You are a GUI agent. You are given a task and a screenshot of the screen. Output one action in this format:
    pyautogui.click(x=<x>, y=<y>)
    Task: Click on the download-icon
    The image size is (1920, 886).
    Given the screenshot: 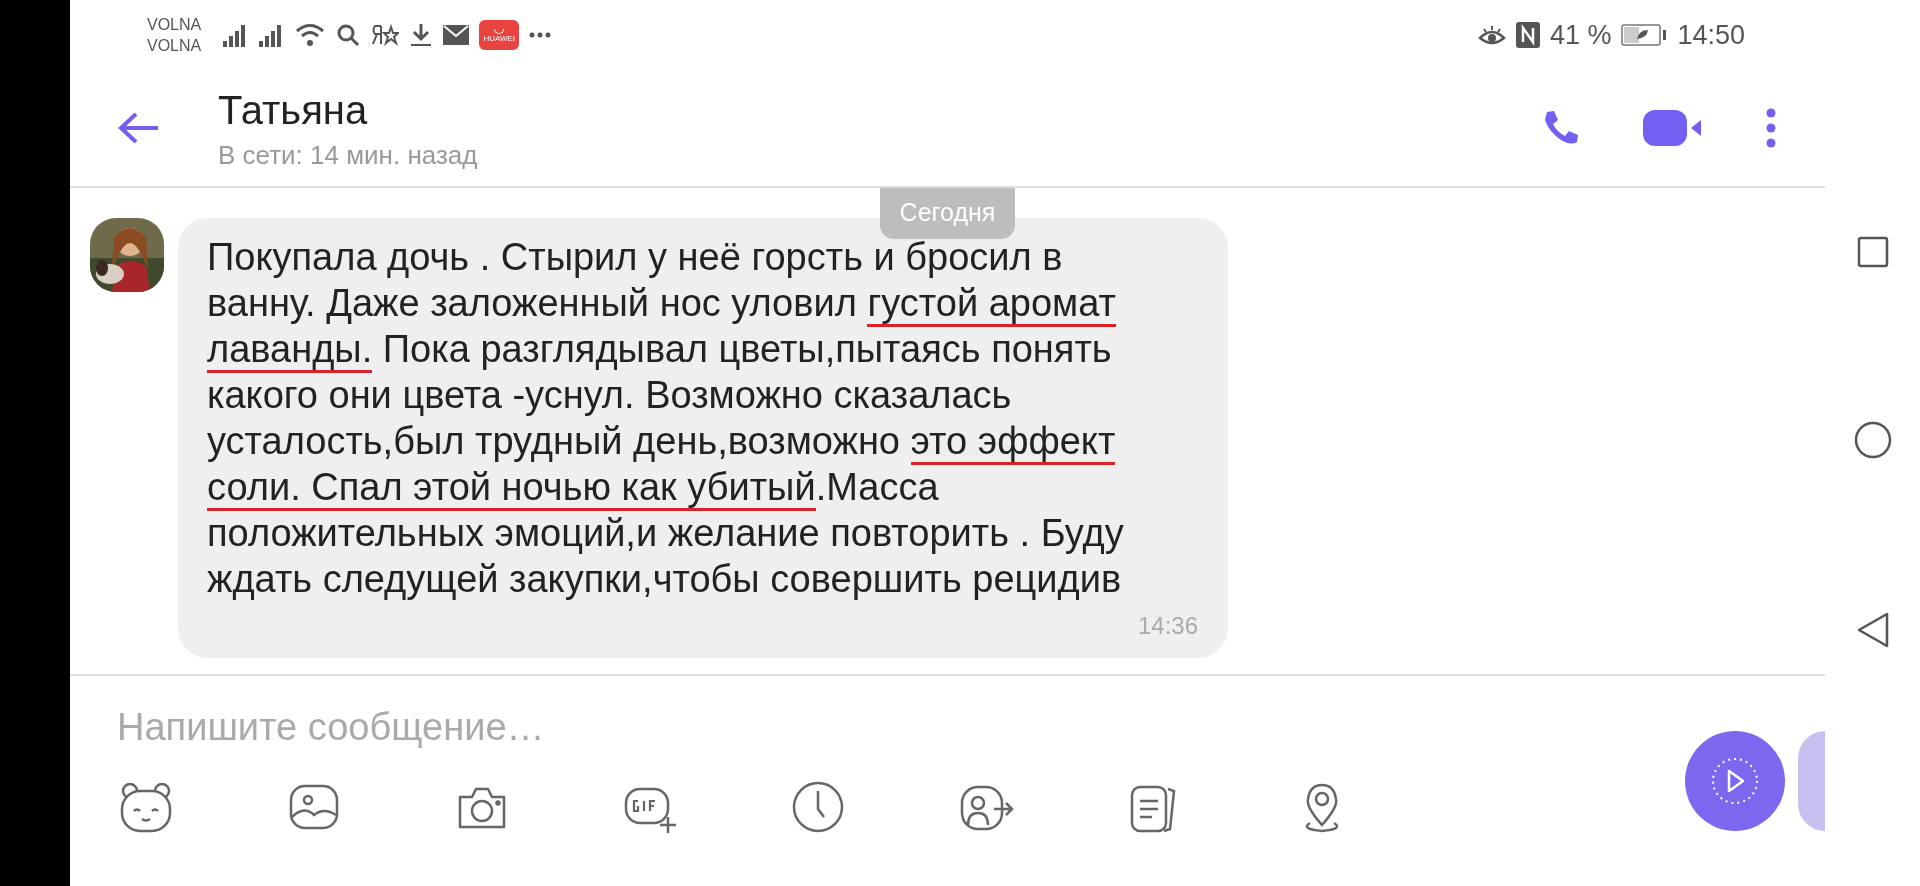 What is the action you would take?
    pyautogui.click(x=421, y=35)
    